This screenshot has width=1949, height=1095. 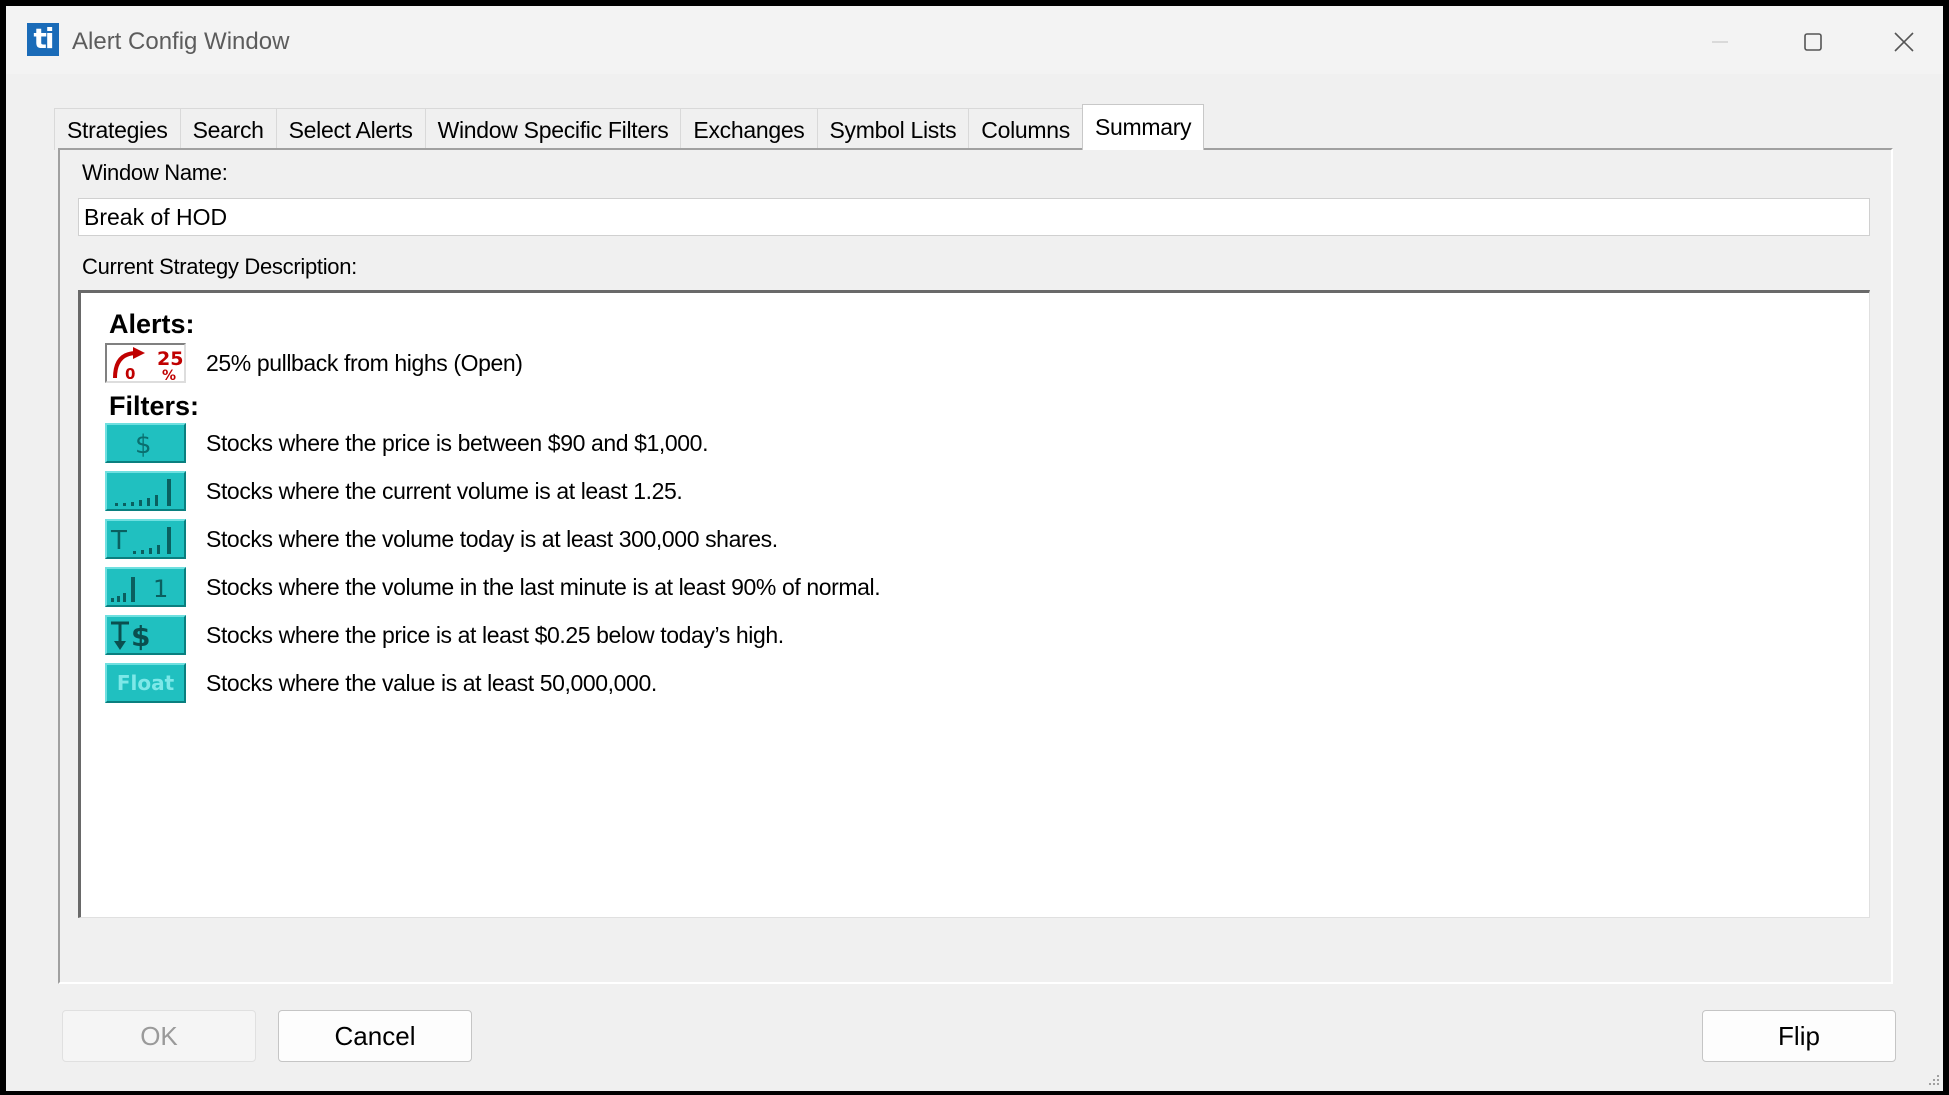 What do you see at coordinates (219, 266) in the screenshot?
I see `strategy-description-label: Current Strategy Description:` at bounding box center [219, 266].